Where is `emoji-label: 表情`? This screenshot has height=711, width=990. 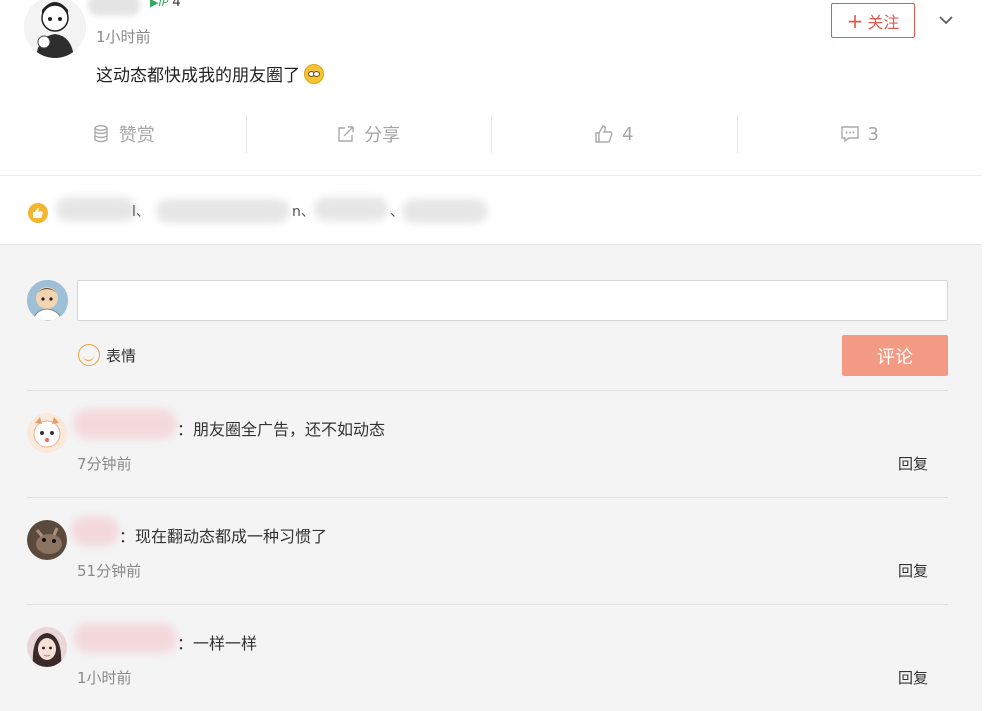
emoji-label: 表情 is located at coordinates (121, 355).